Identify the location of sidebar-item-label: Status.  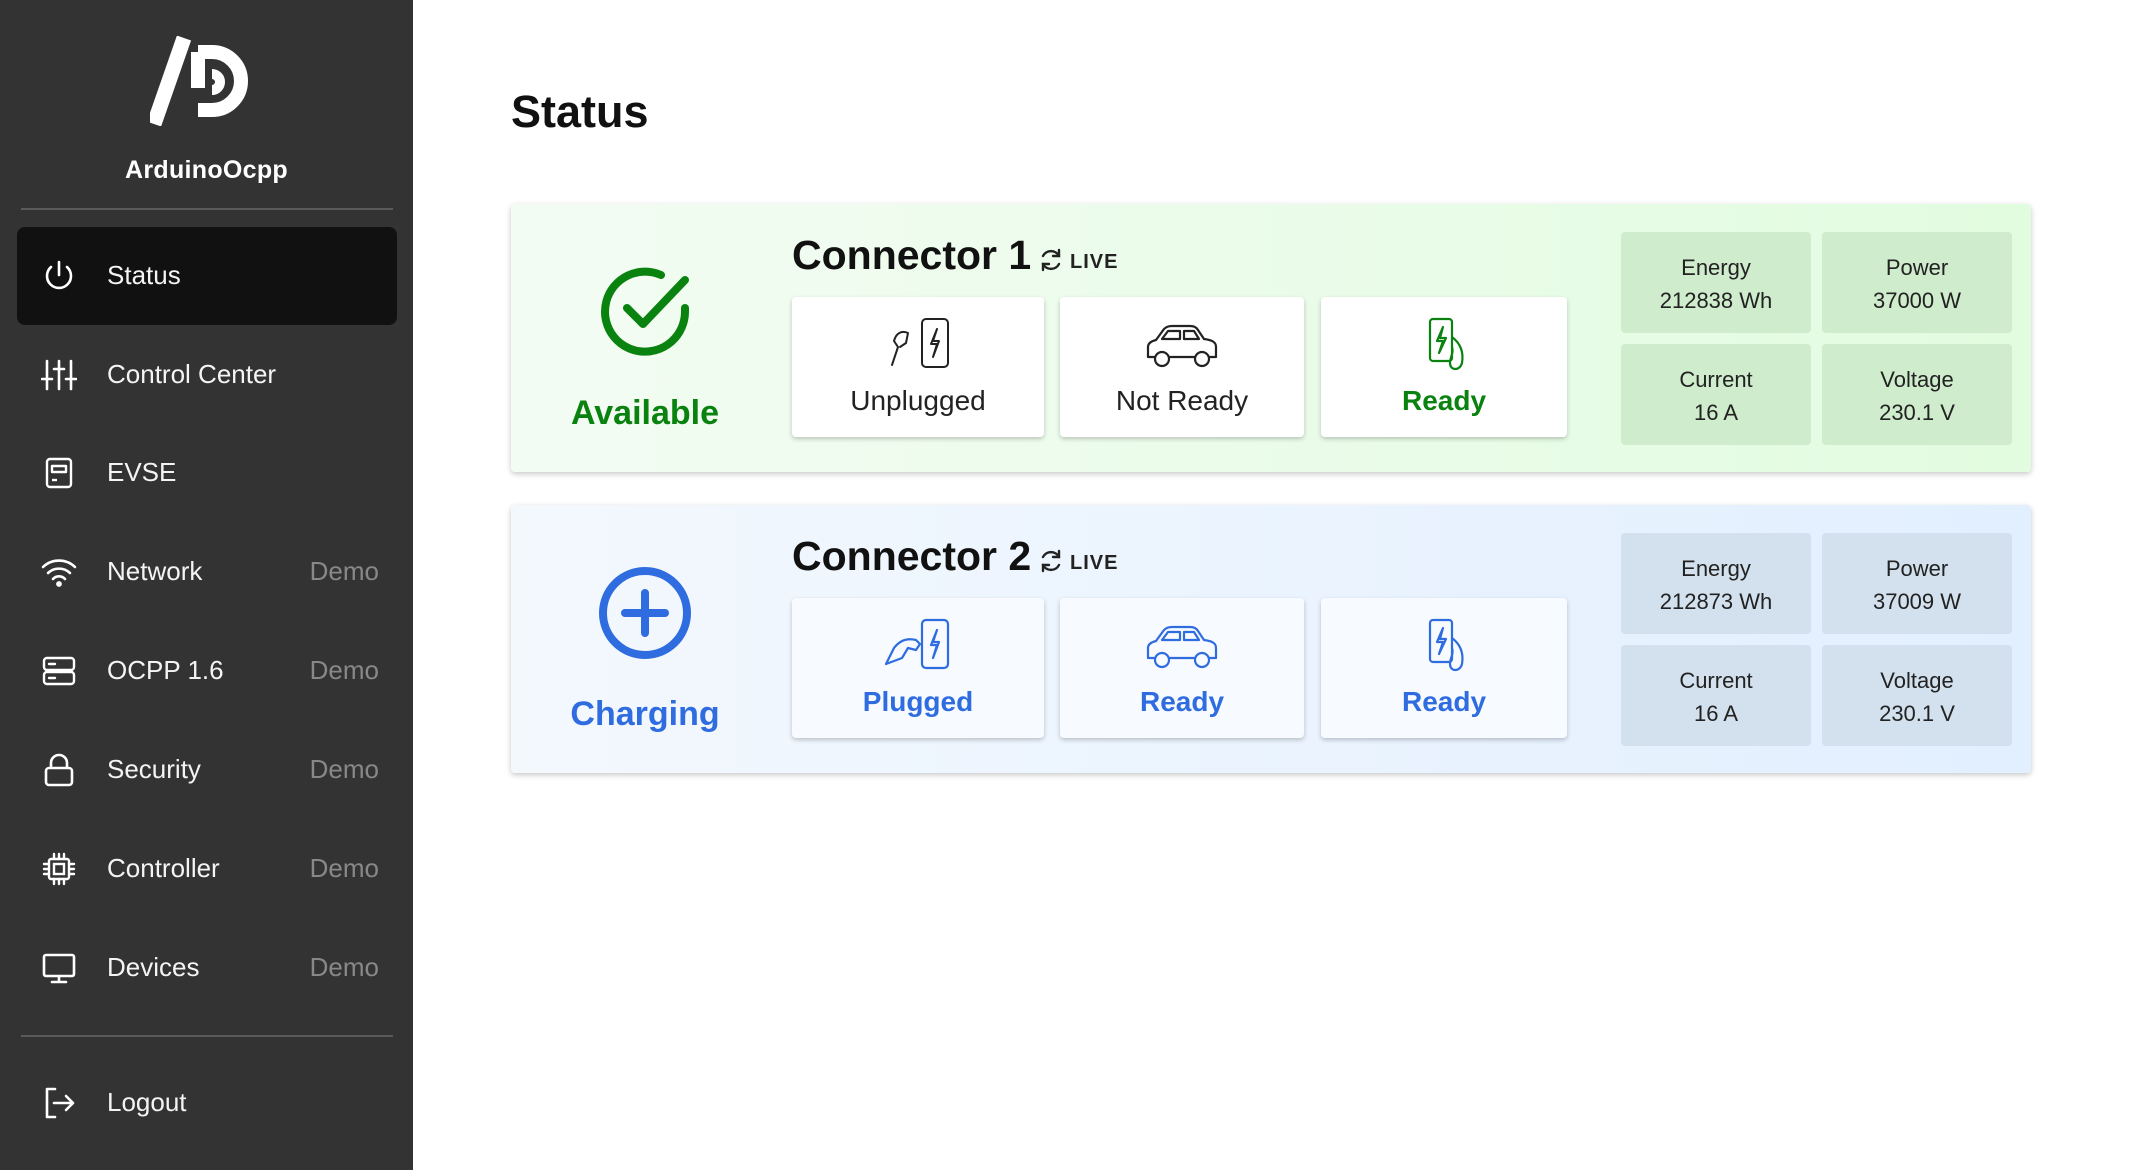
(144, 275).